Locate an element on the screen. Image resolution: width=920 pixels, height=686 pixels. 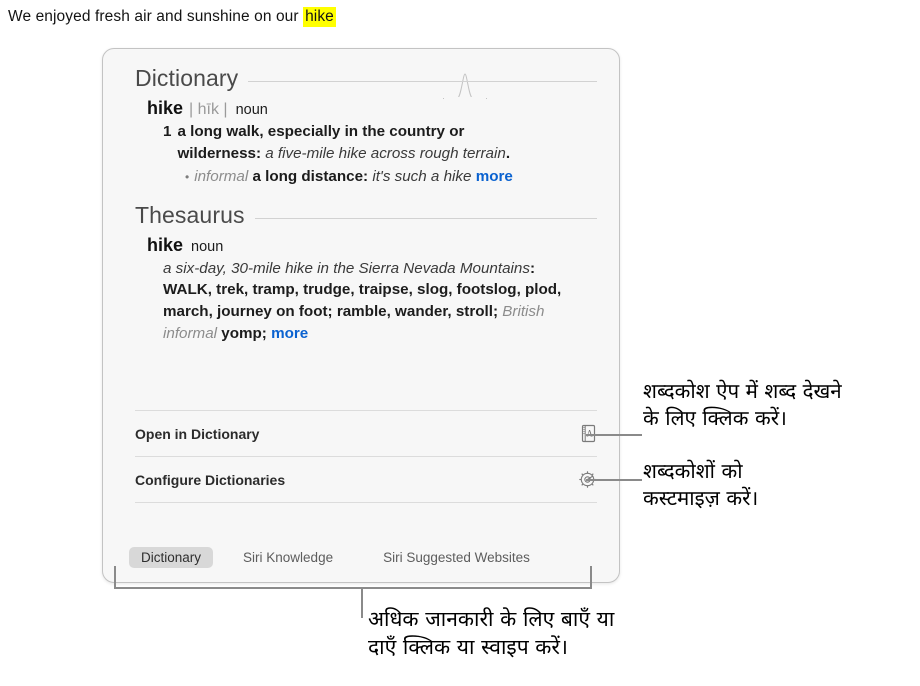
tab-siri-suggested-websites: Siri Suggested Websites is located at coordinates (456, 557).